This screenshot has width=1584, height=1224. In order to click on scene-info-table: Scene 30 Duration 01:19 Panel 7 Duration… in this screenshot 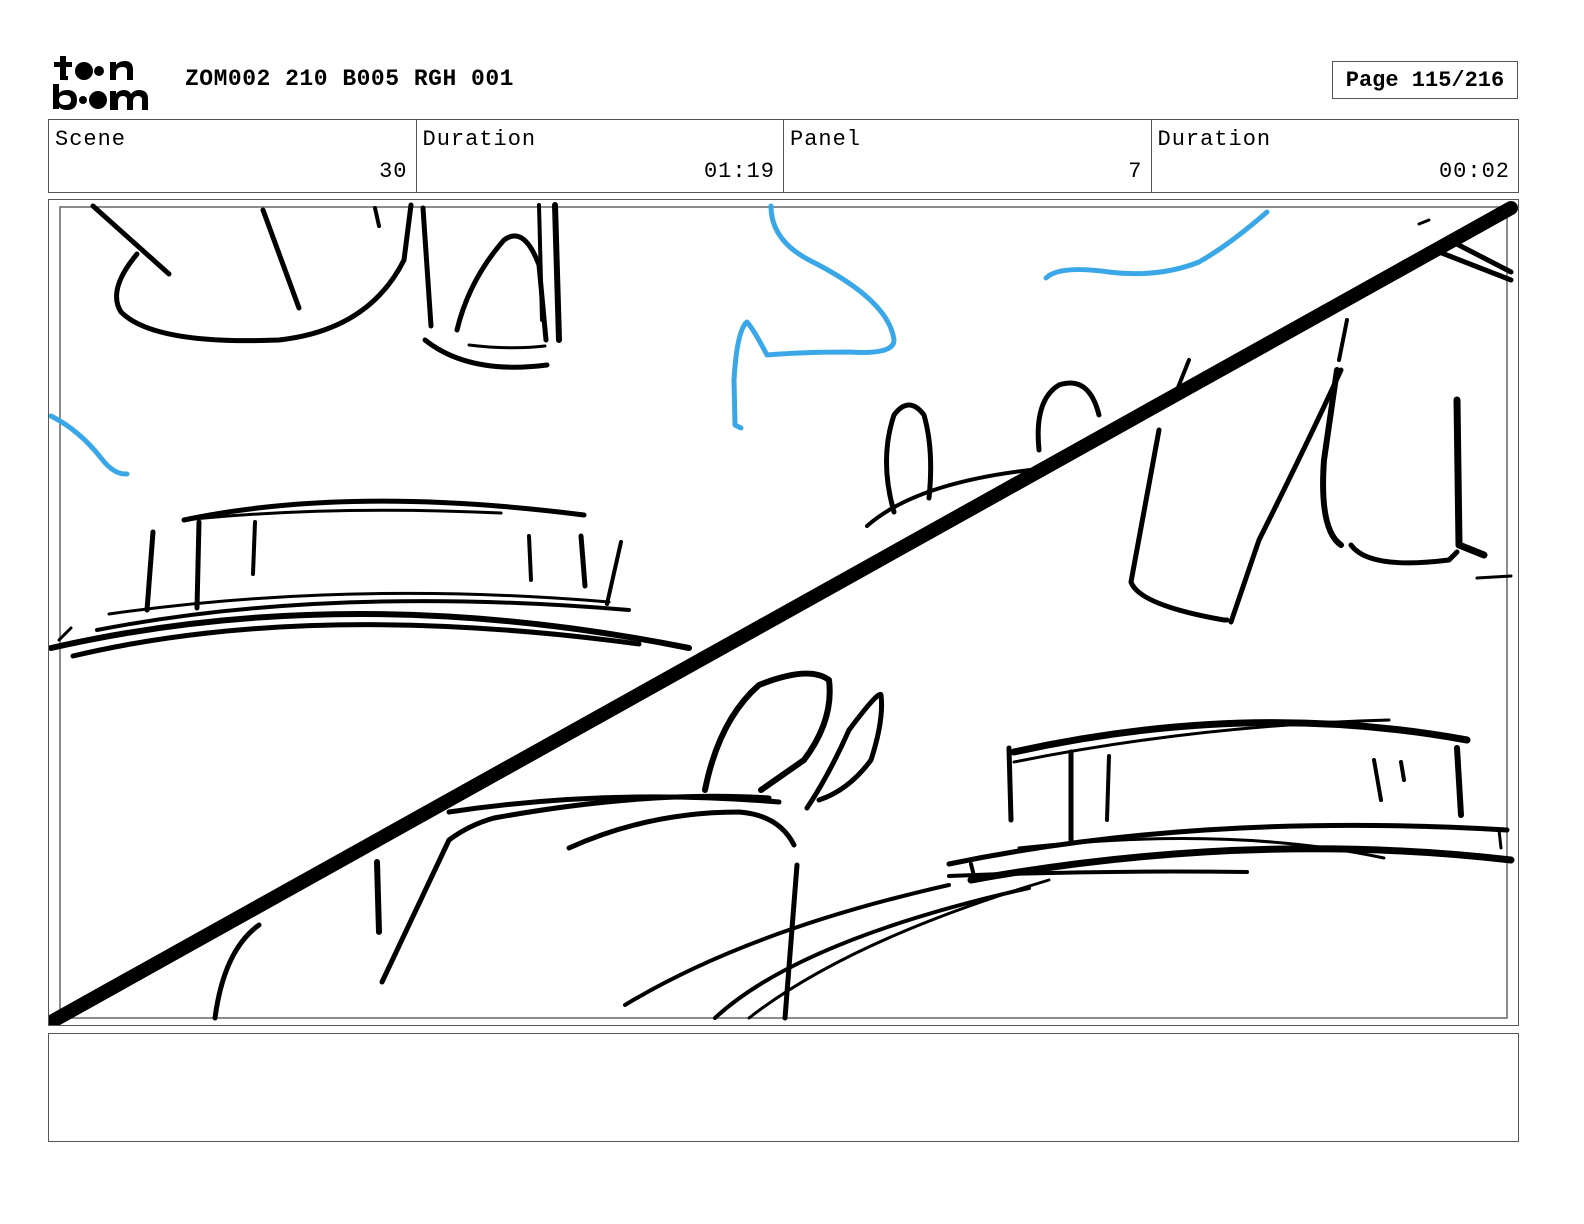, I will do `click(783, 156)`.